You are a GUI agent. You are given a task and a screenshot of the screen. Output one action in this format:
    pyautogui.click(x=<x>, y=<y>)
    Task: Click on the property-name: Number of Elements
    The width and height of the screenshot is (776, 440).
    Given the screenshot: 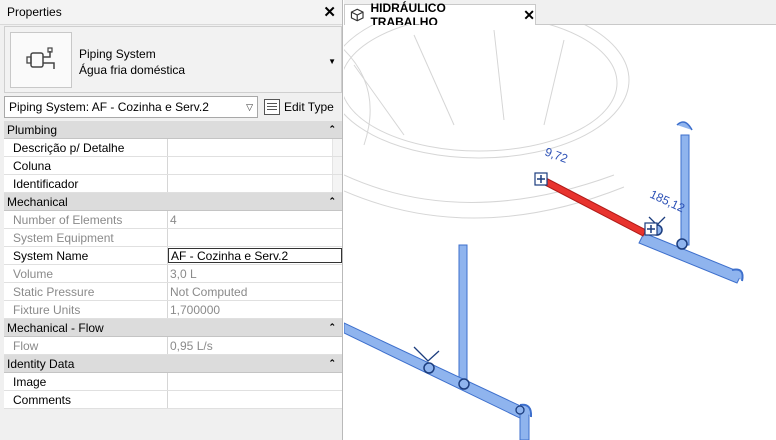 What is the action you would take?
    pyautogui.click(x=86, y=219)
    